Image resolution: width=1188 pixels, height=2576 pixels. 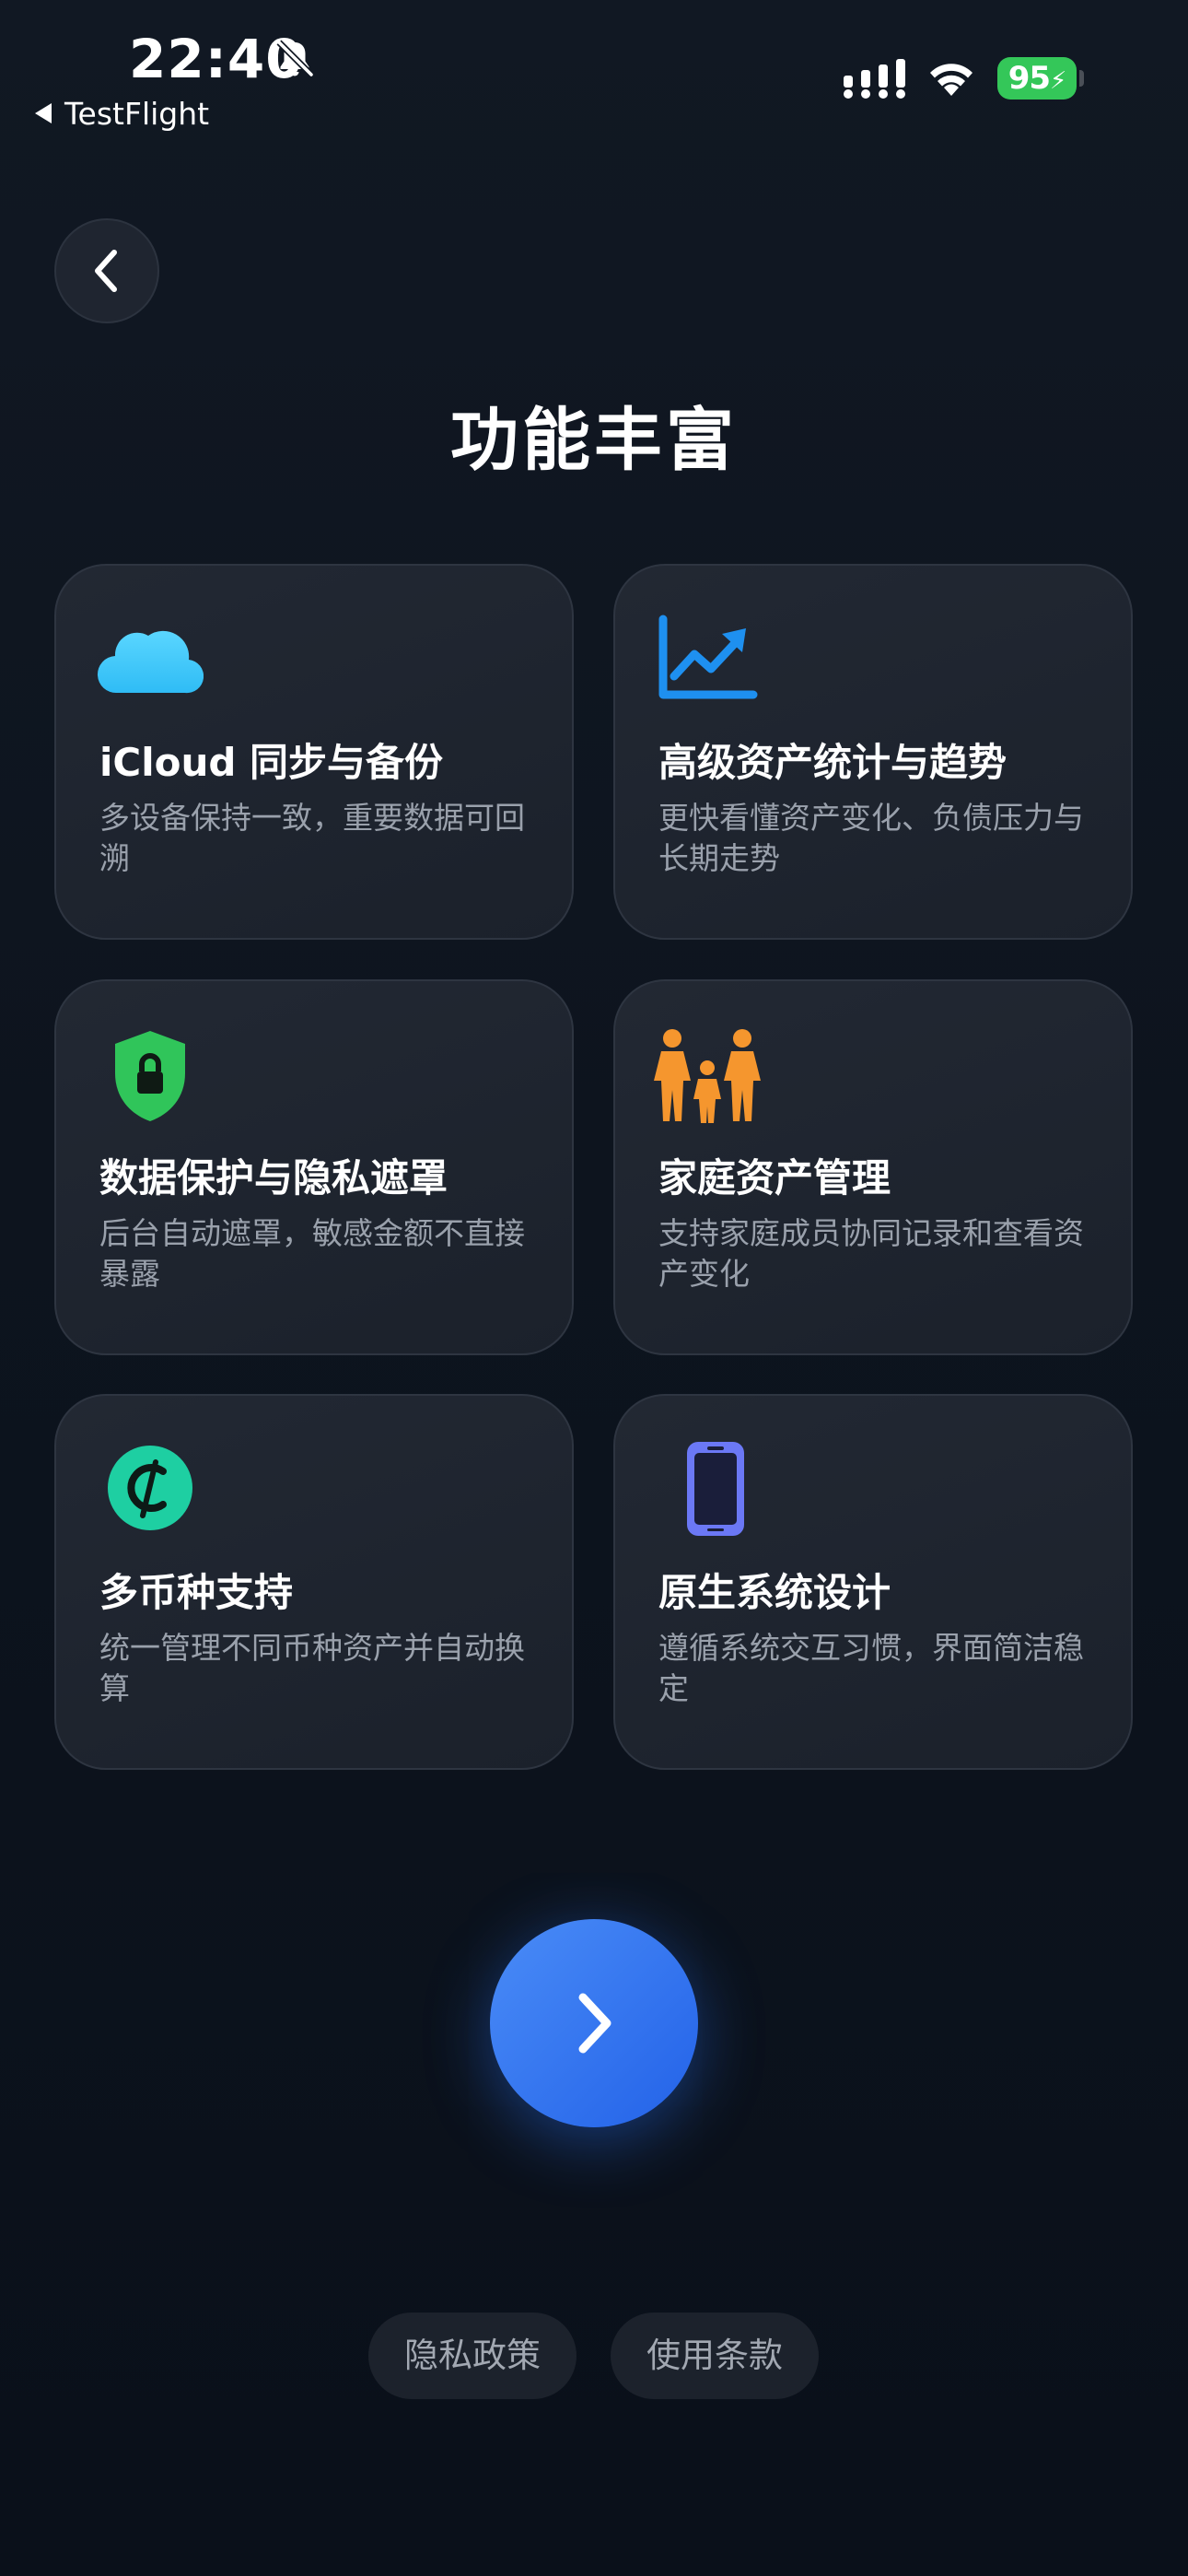 I want to click on currency-circle-icon, so click(x=150, y=1488).